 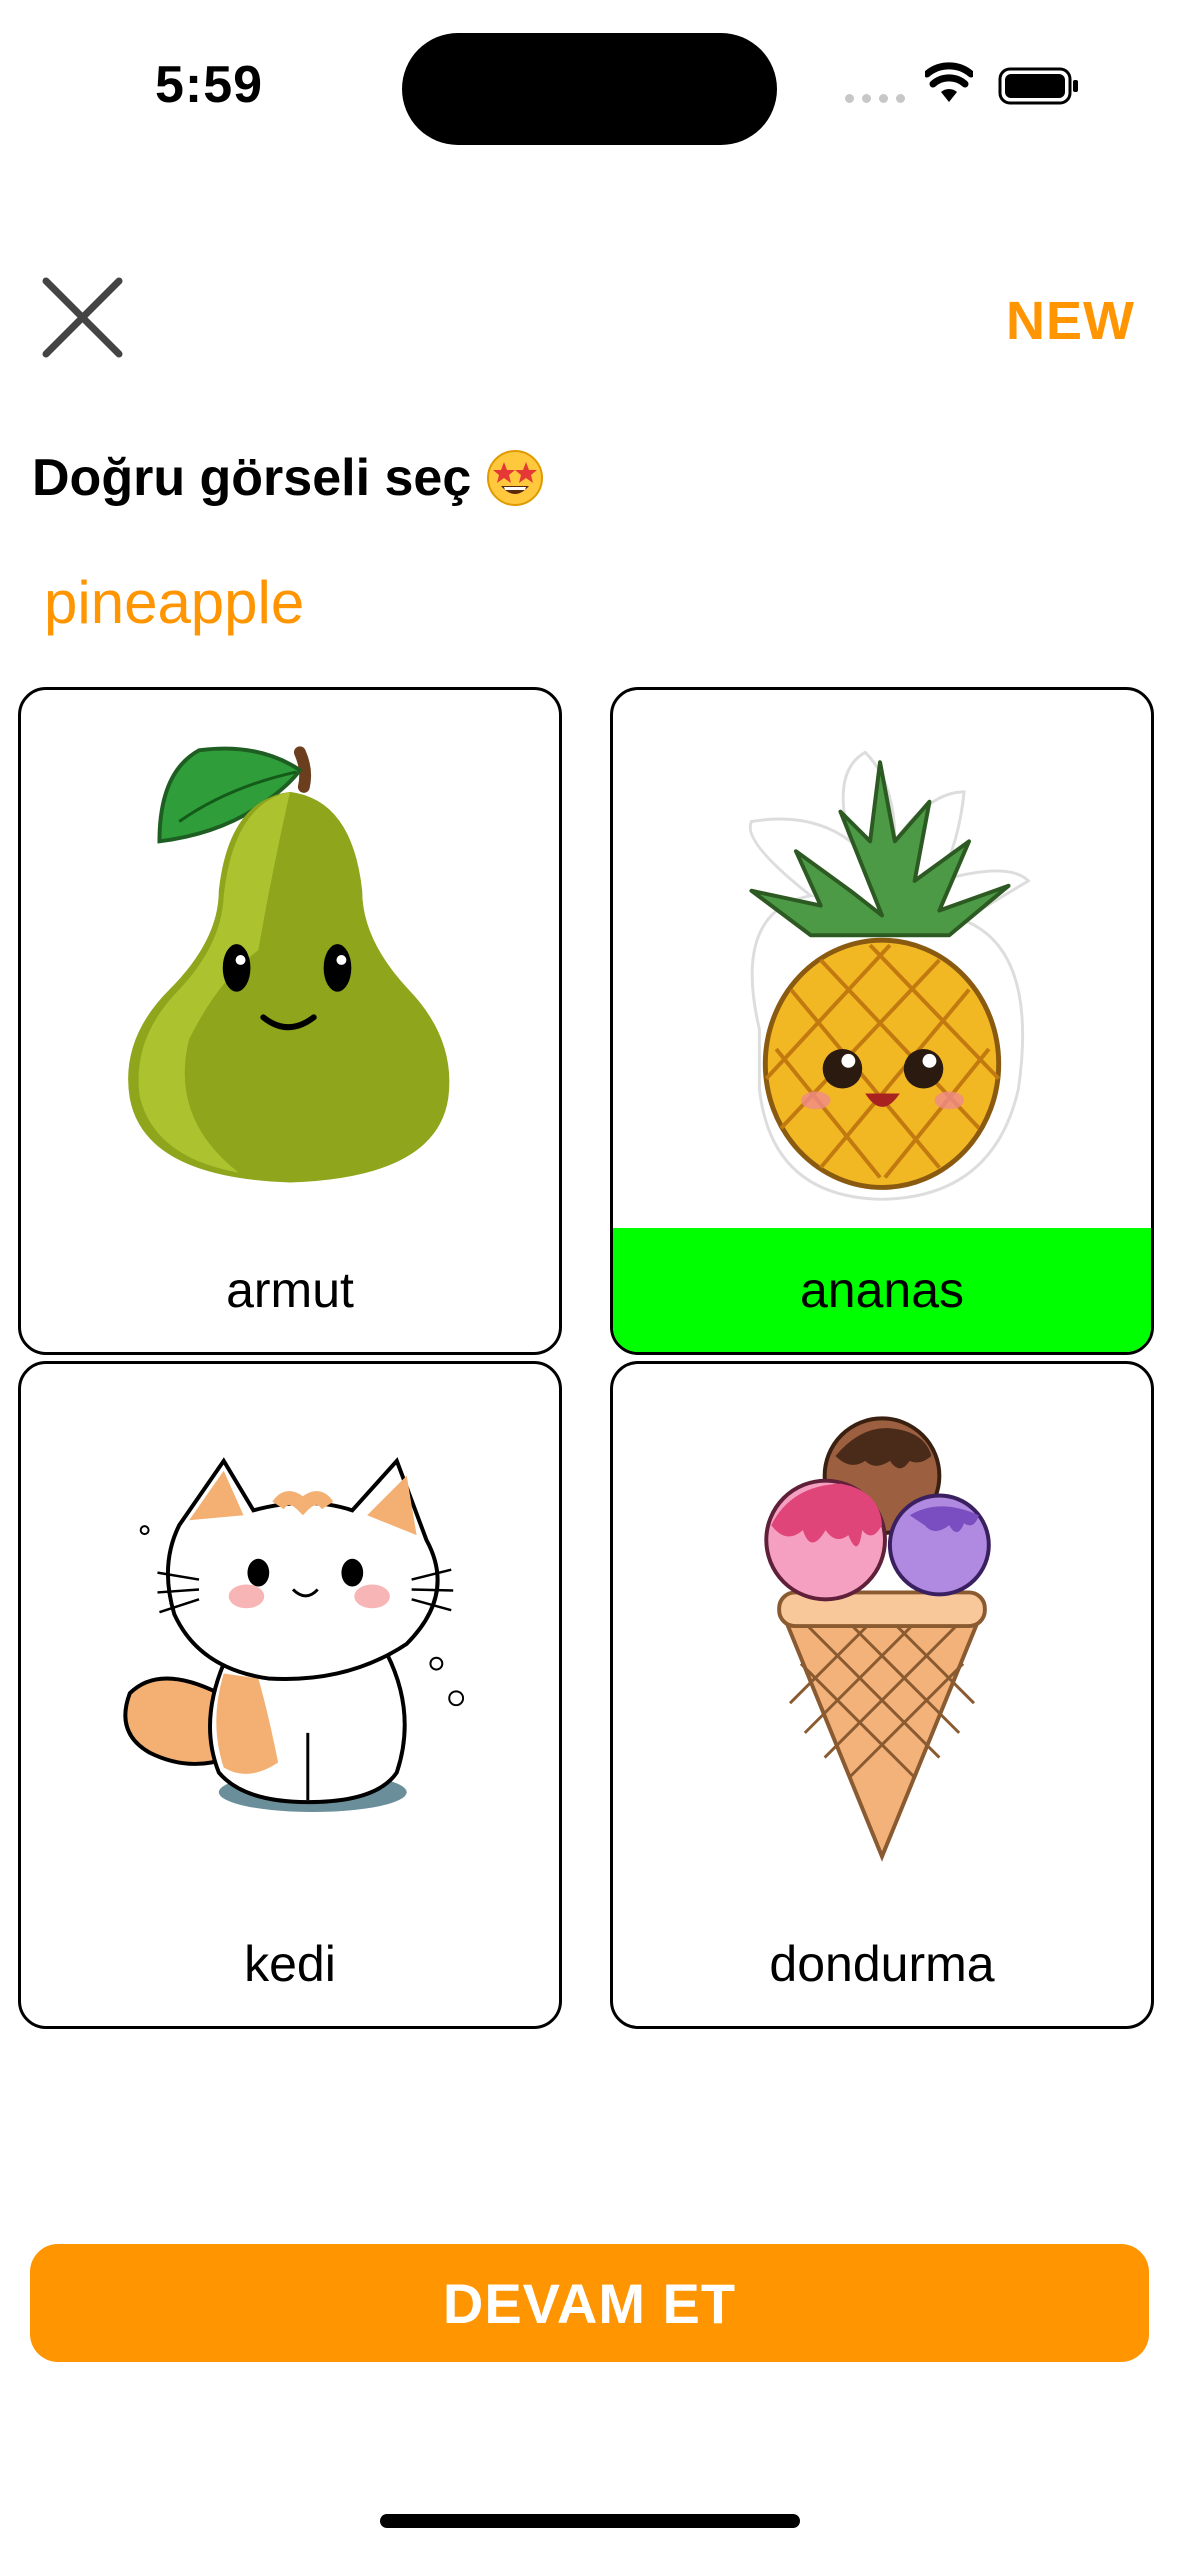 What do you see at coordinates (882, 1964) in the screenshot?
I see `option-label: dondurma` at bounding box center [882, 1964].